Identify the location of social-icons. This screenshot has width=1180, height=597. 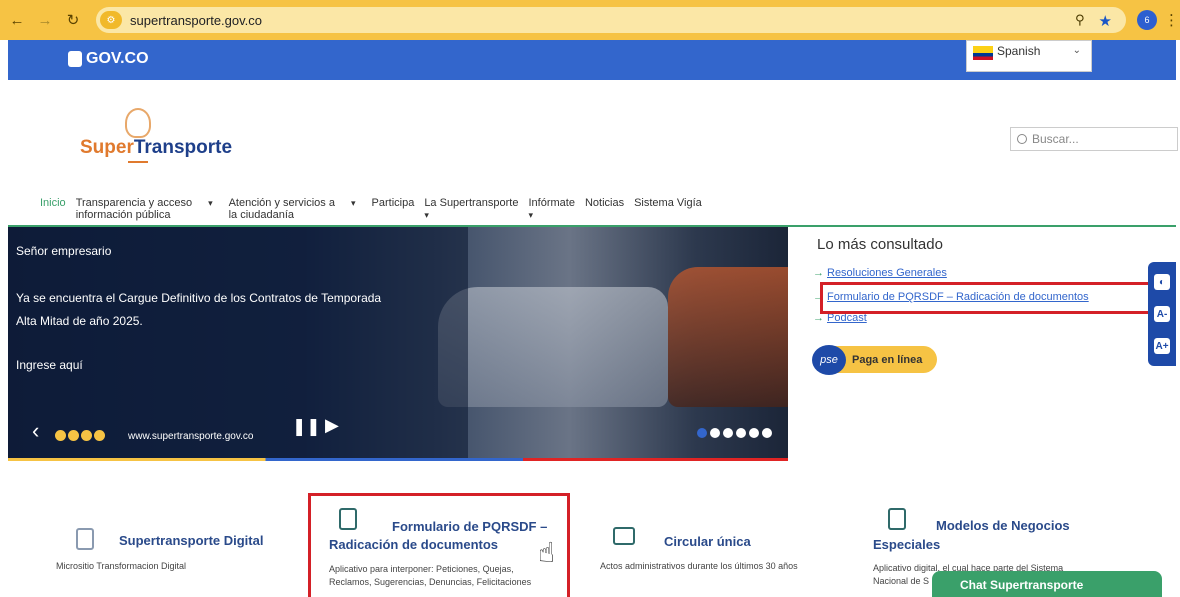
(80, 435).